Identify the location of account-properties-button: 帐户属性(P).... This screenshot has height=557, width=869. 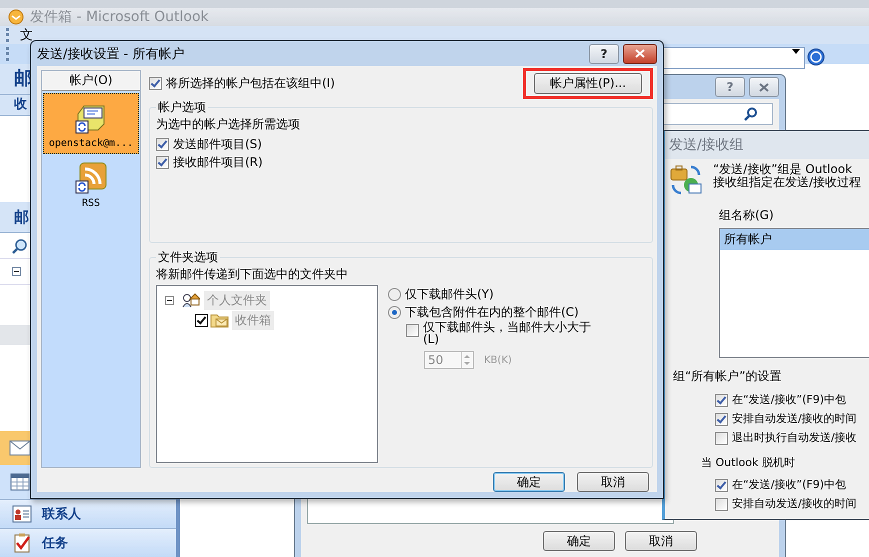
(588, 83).